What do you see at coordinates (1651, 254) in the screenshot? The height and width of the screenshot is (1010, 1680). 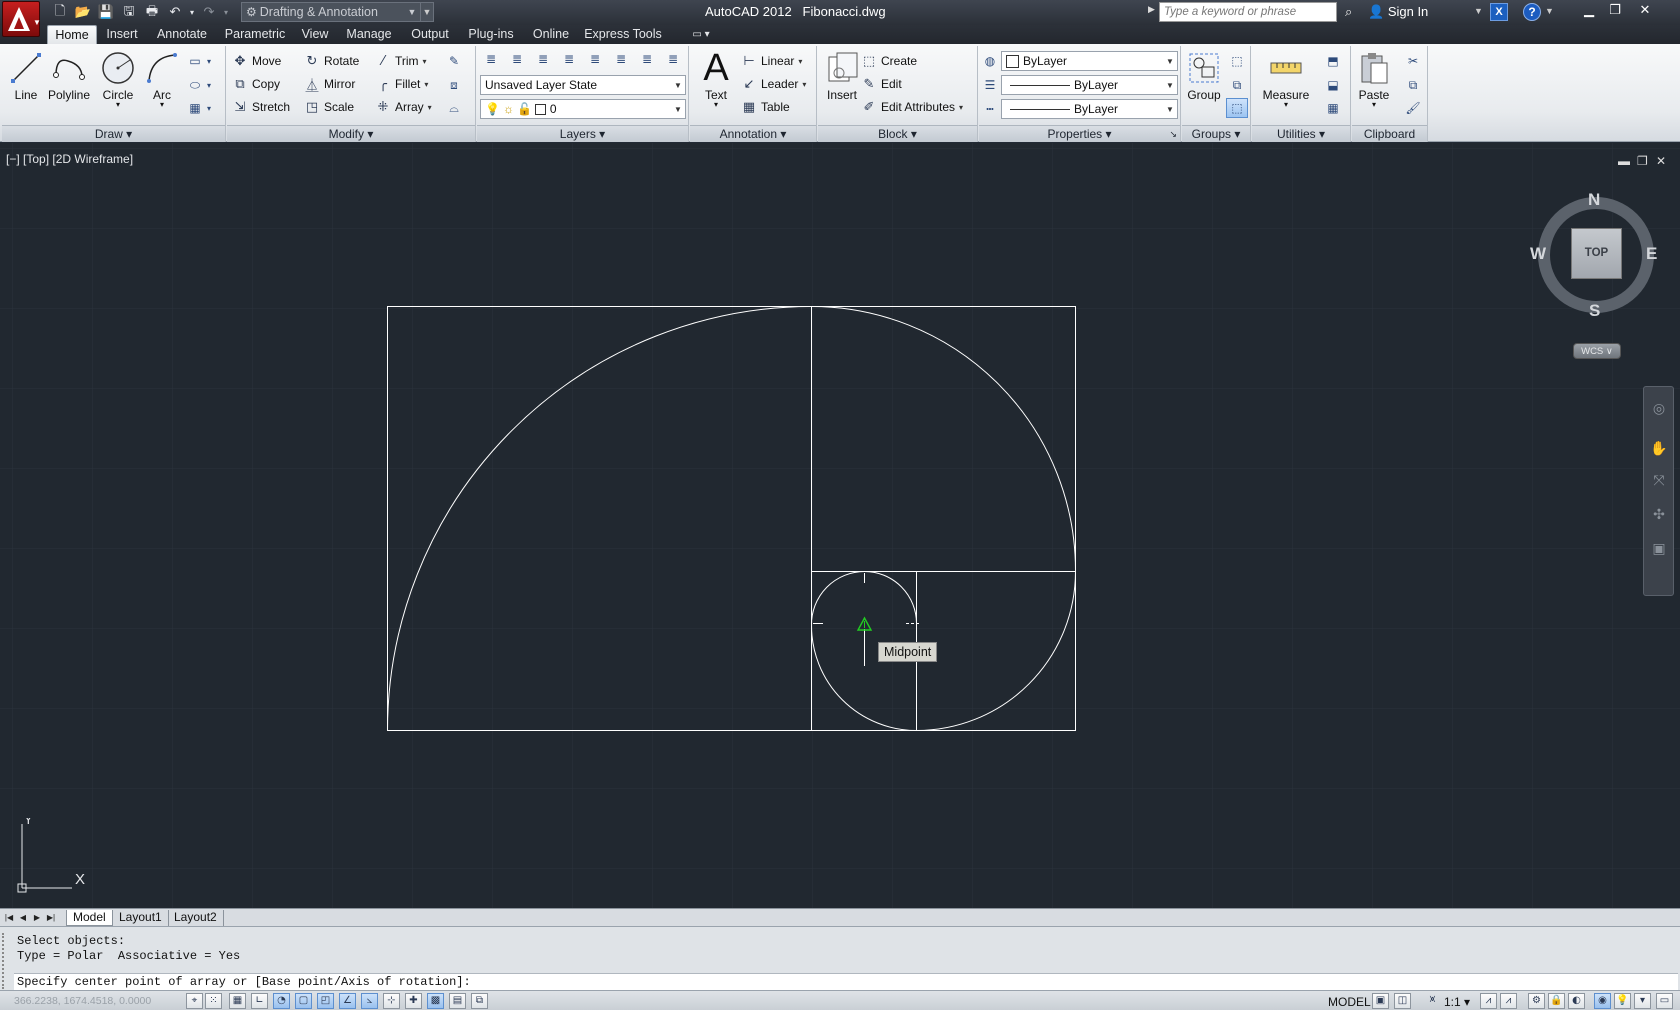 I see `compass-east: E` at bounding box center [1651, 254].